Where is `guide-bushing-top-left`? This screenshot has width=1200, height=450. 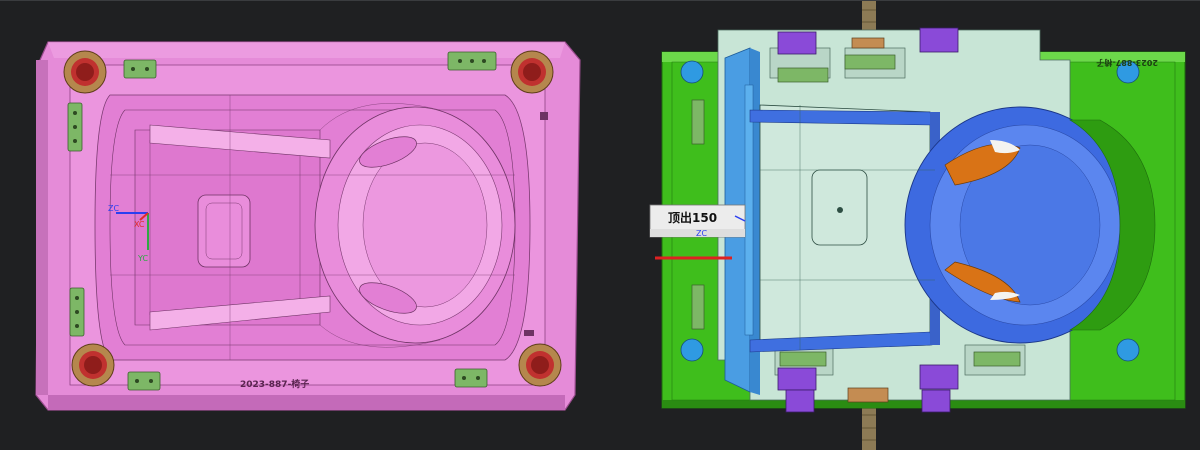 guide-bushing-top-left is located at coordinates (85, 72).